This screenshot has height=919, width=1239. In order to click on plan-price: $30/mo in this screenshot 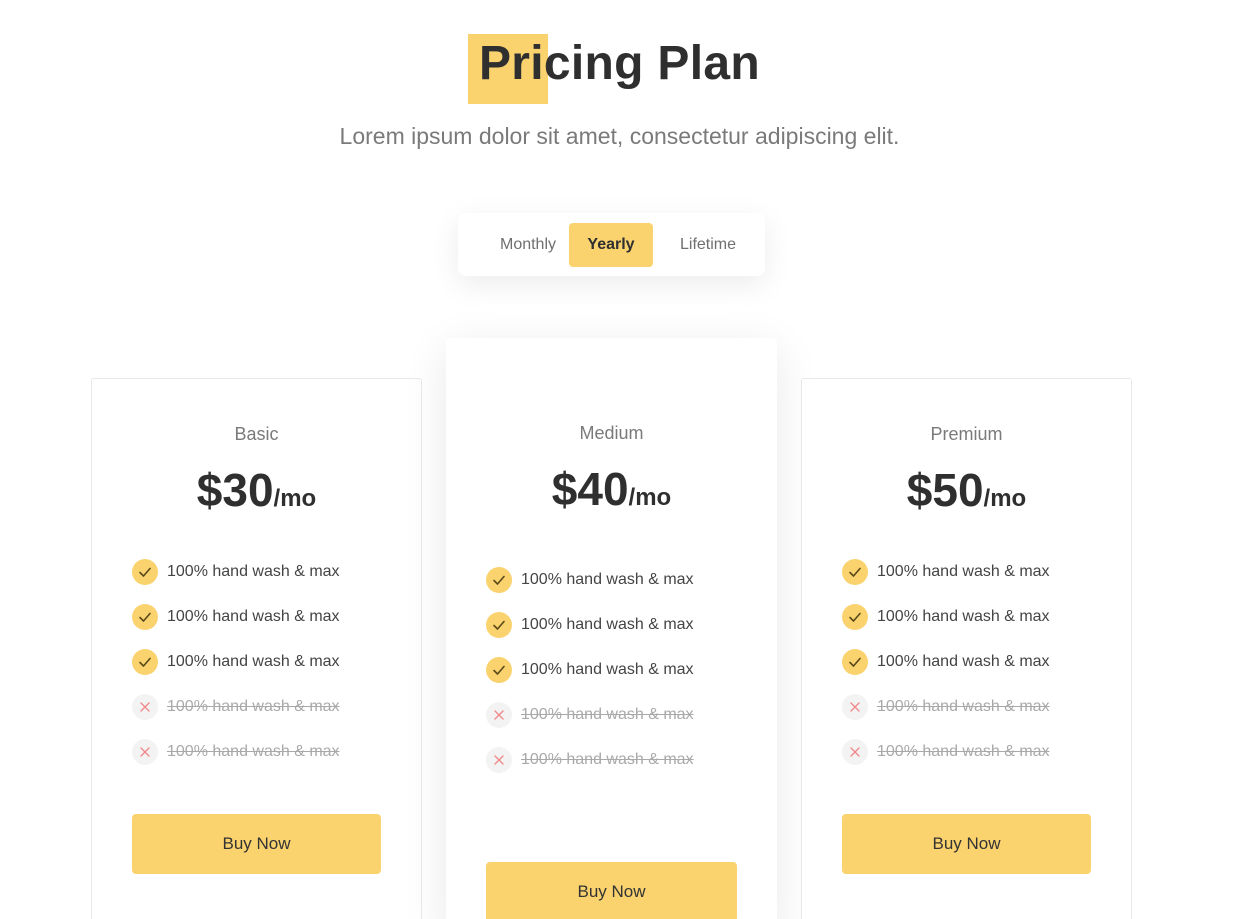, I will do `click(256, 490)`.